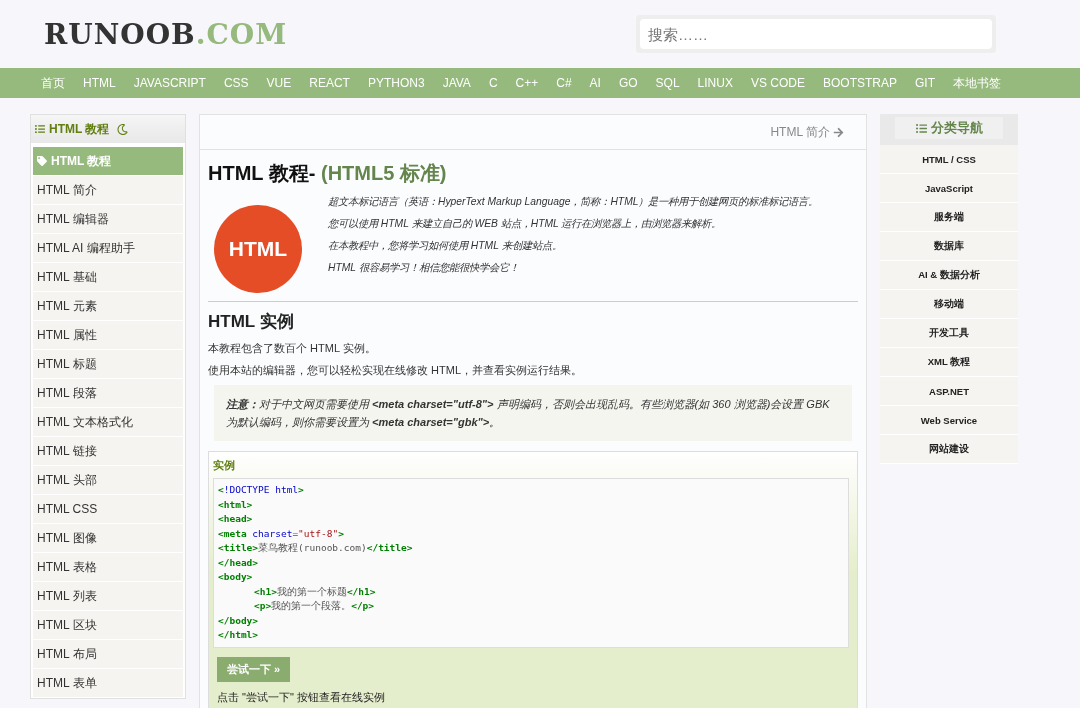 Image resolution: width=1080 pixels, height=708 pixels. What do you see at coordinates (108, 625) in the screenshot?
I see `sidebar-item: HTML 区块` at bounding box center [108, 625].